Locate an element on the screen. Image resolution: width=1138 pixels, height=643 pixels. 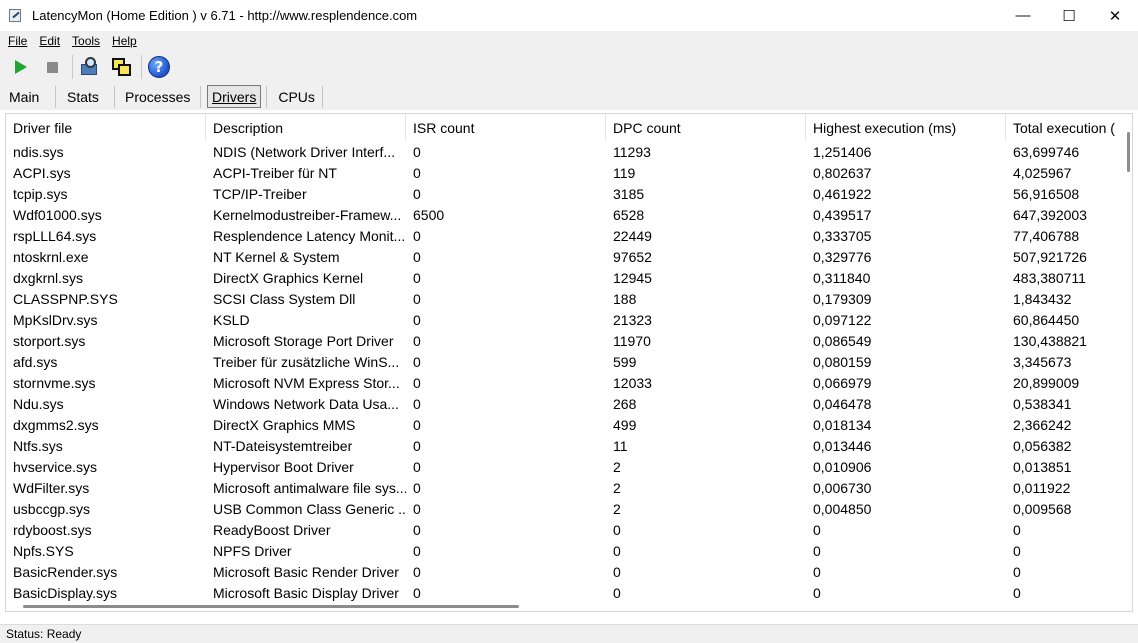
tab-stats: Stats is located at coordinates (90, 96).